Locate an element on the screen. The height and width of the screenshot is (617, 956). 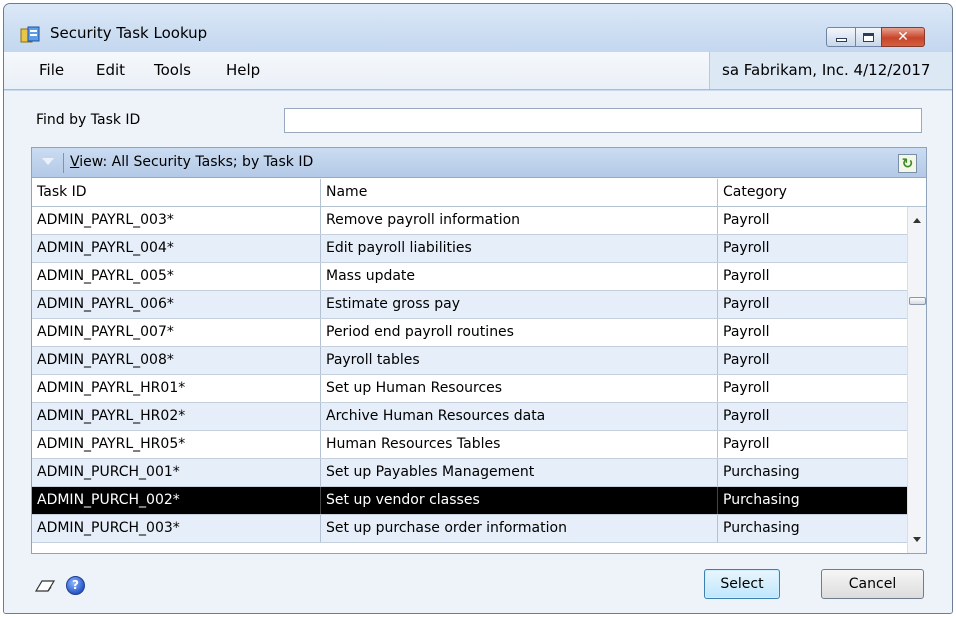
column-headers: Task ID Name Category is located at coordinates (479, 193).